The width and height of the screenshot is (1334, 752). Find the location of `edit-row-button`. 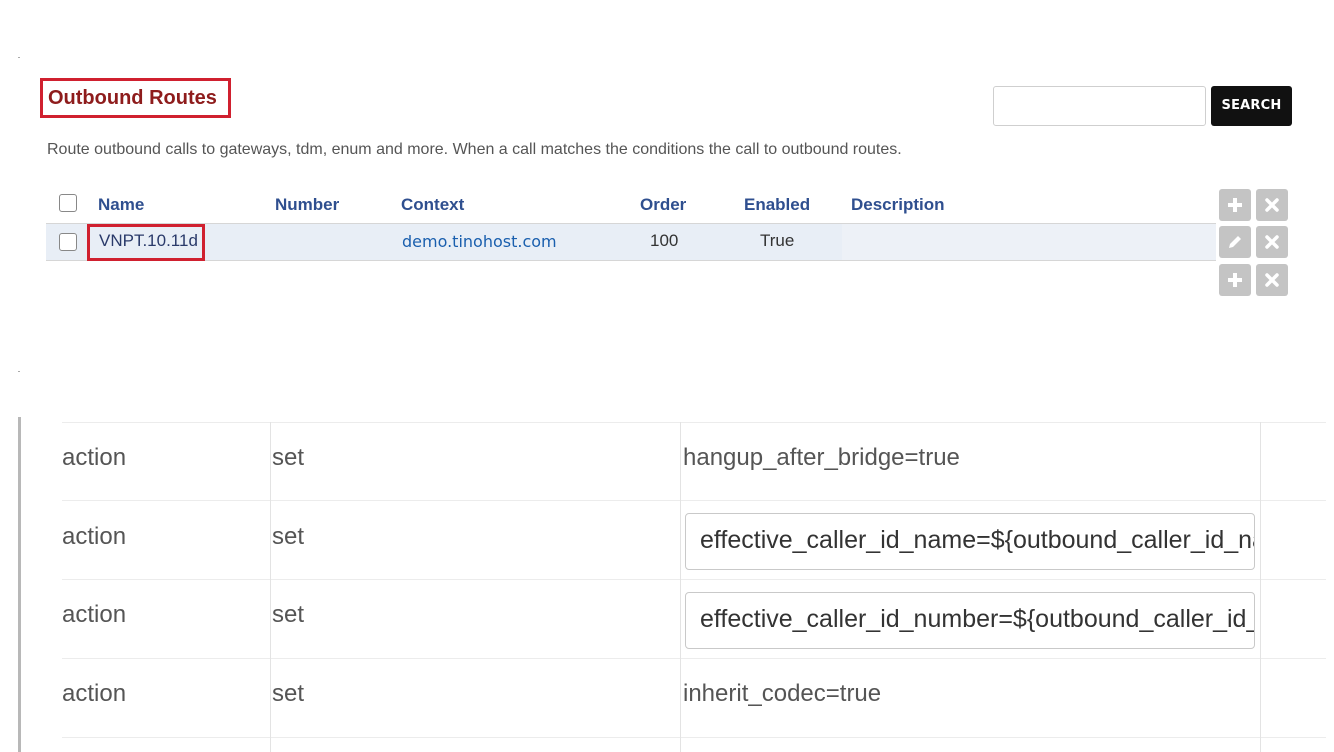

edit-row-button is located at coordinates (1235, 242).